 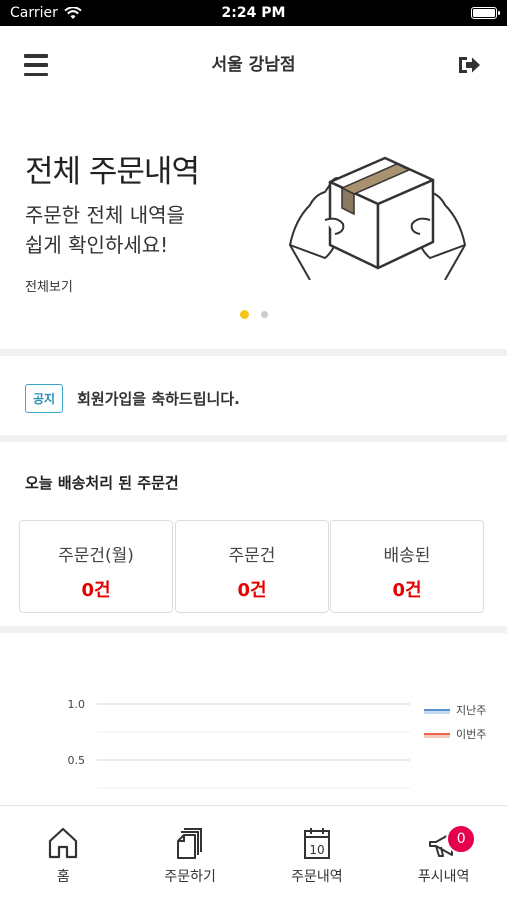 What do you see at coordinates (34, 13) in the screenshot?
I see `carrier-label: Carrier` at bounding box center [34, 13].